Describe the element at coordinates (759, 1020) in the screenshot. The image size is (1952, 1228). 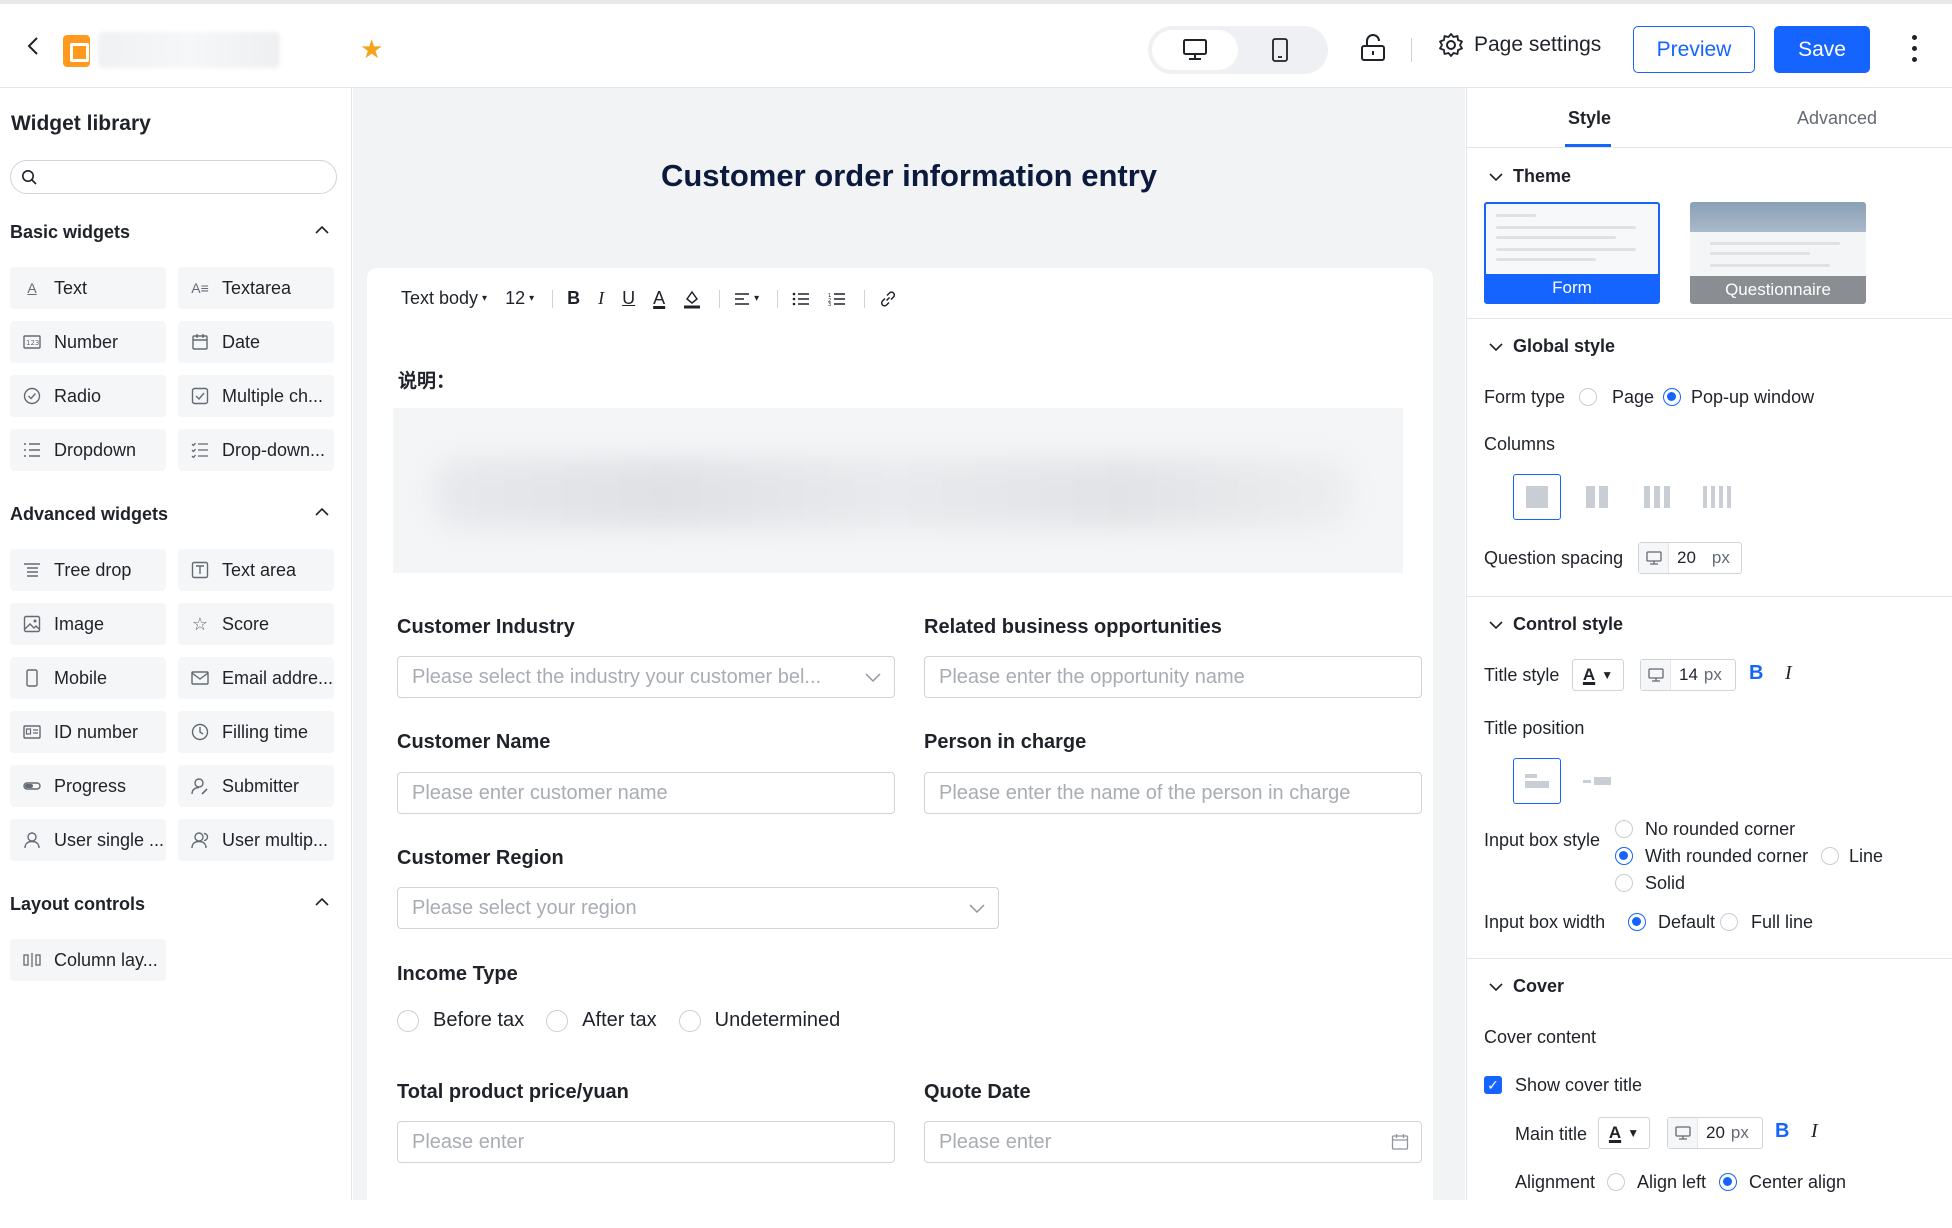
I see `income-option-undetermined: Undetermined` at that location.